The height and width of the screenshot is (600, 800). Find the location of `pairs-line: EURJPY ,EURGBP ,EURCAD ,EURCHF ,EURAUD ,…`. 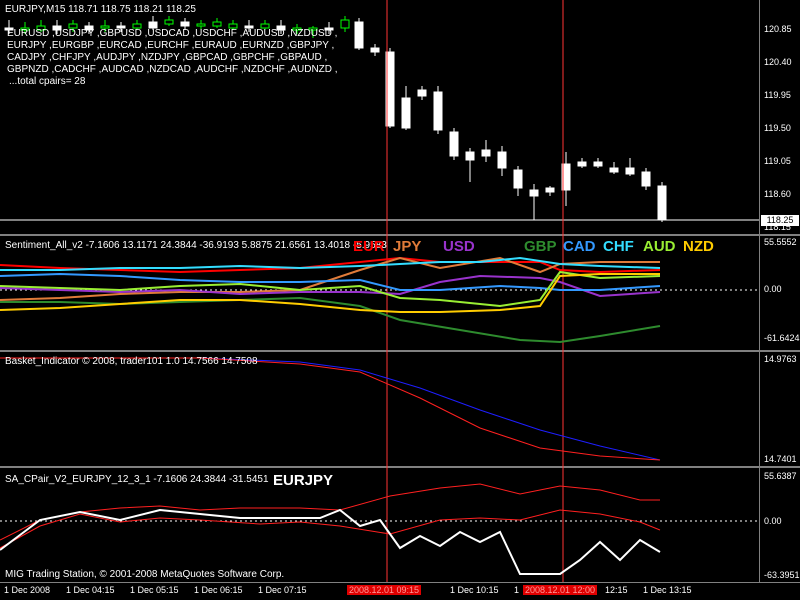

pairs-line: EURJPY ,EURGBP ,EURCAD ,EURCHF ,EURAUD ,… is located at coordinates (171, 45).